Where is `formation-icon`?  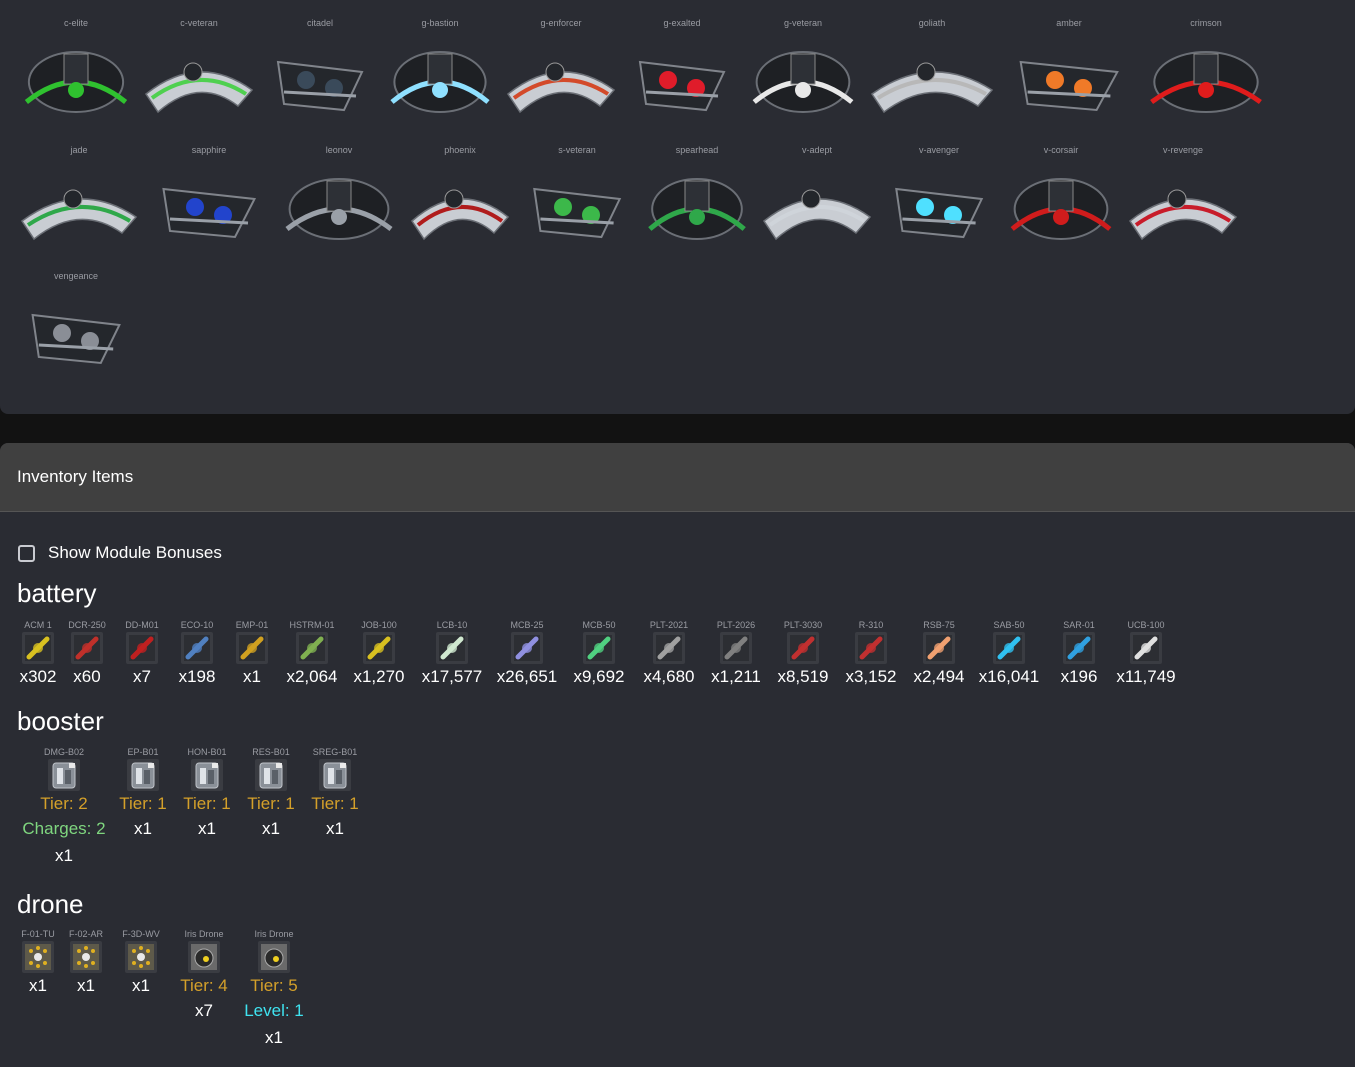
formation-icon is located at coordinates (86, 957).